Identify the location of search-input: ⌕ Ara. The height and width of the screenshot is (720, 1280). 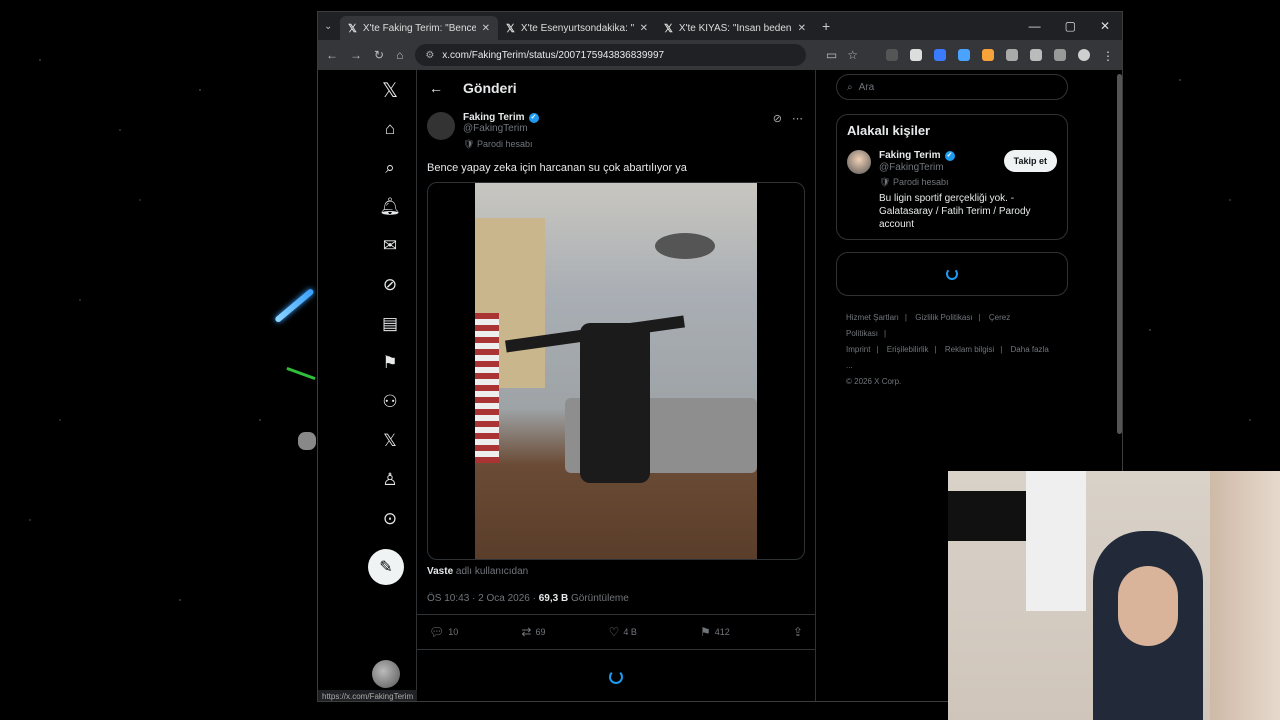
(952, 87).